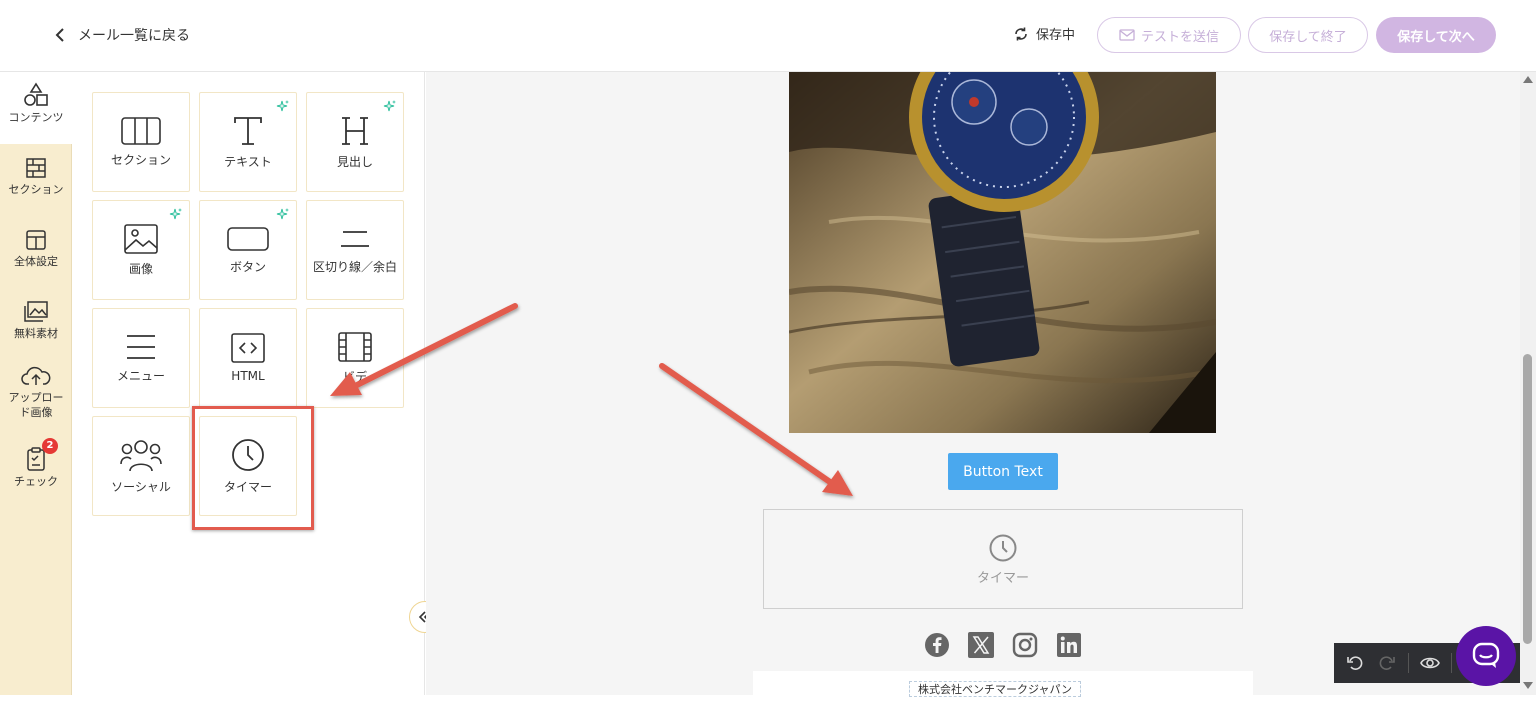 The width and height of the screenshot is (1536, 701). Describe the element at coordinates (36, 189) in the screenshot. I see `rail-label: セクション` at that location.